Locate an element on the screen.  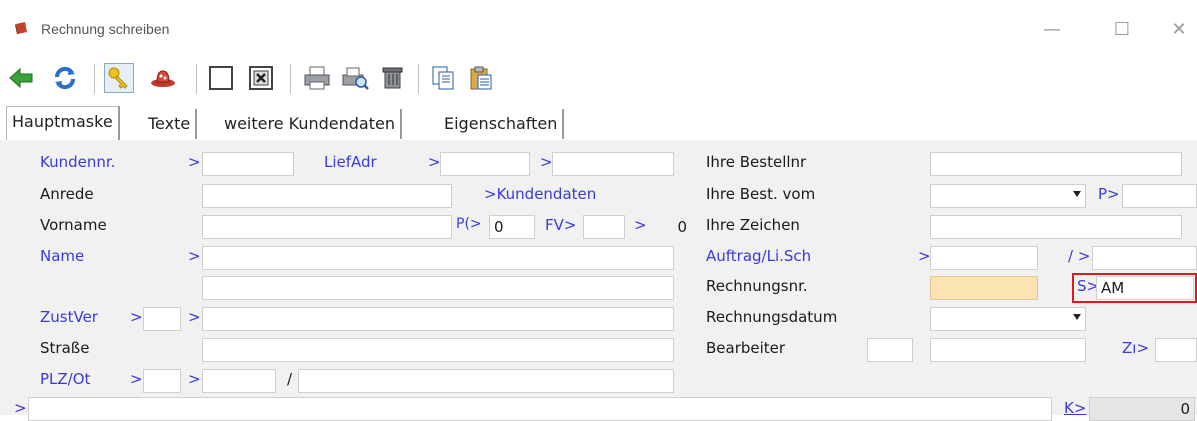
ihre-zeichen-input is located at coordinates (1056, 227).